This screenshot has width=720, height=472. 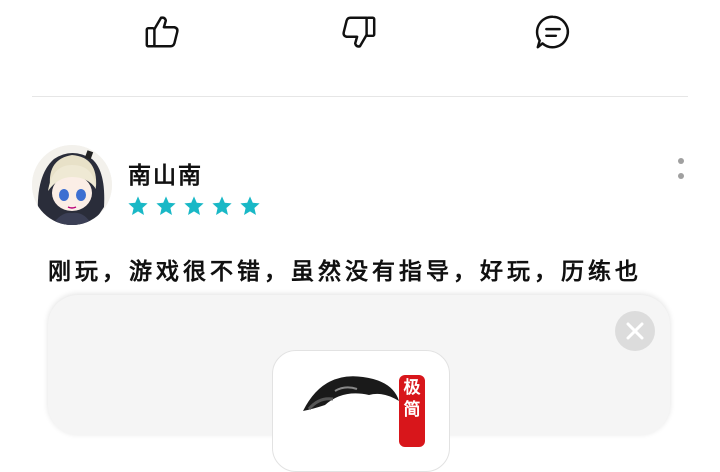 I want to click on username: 南山南, so click(x=165, y=173).